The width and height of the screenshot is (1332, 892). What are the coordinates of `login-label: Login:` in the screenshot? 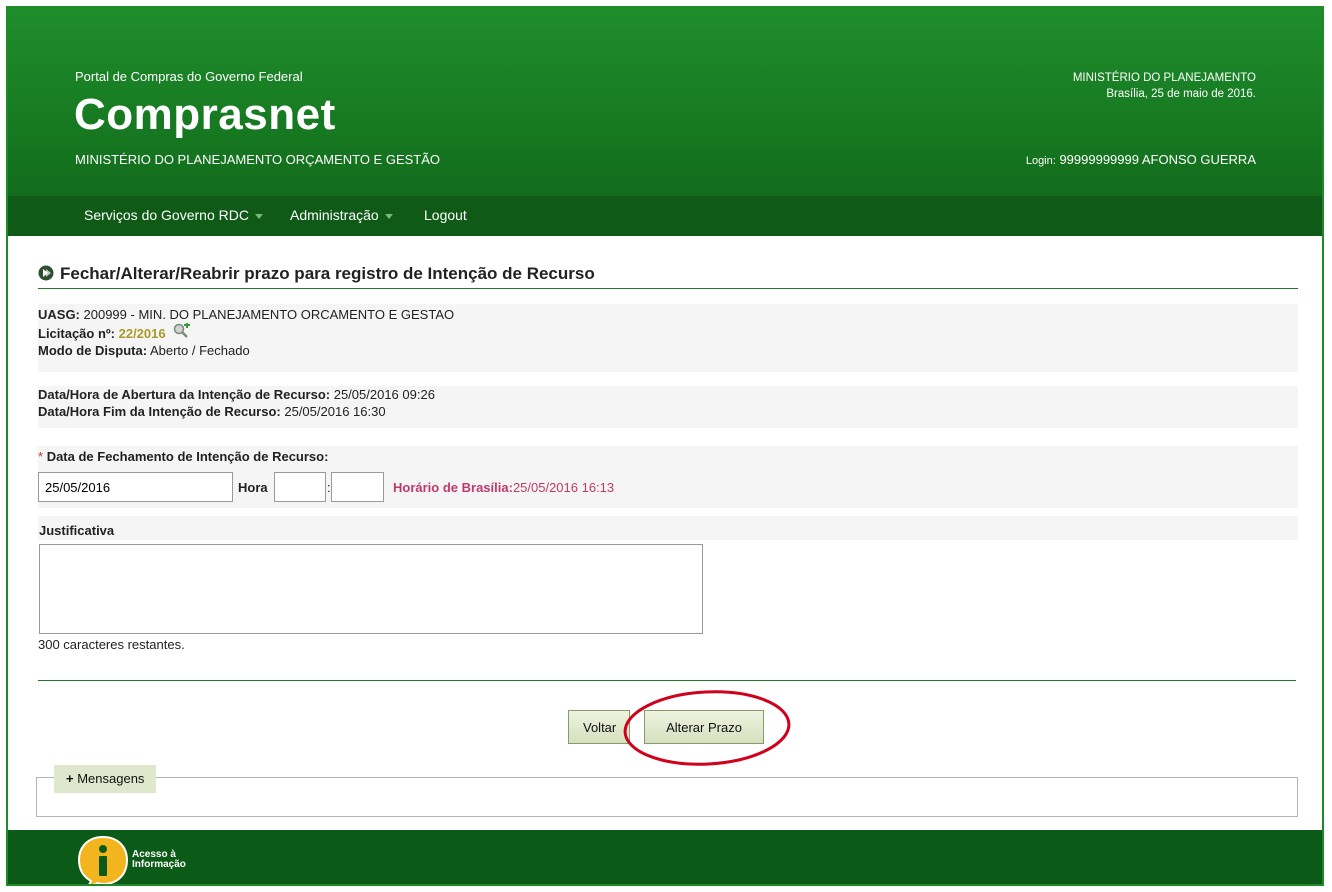 It's located at (1040, 161).